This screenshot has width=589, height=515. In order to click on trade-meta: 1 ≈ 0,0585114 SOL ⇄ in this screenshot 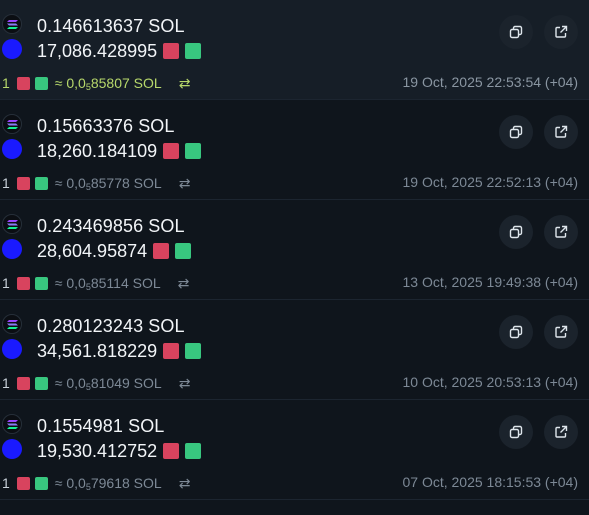, I will do `click(95, 283)`.